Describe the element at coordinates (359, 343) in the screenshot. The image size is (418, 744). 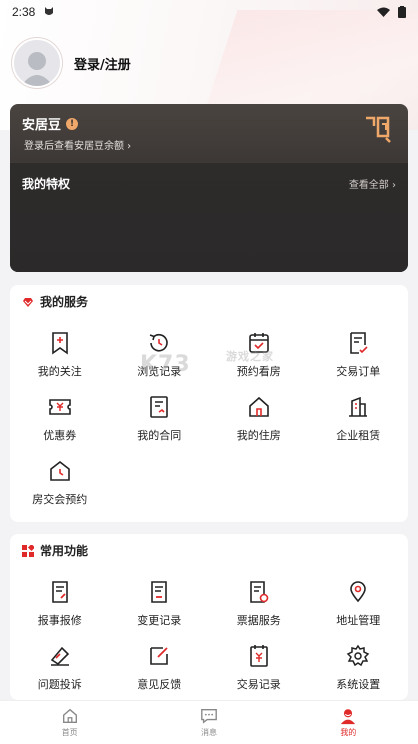
I see `order-icon` at that location.